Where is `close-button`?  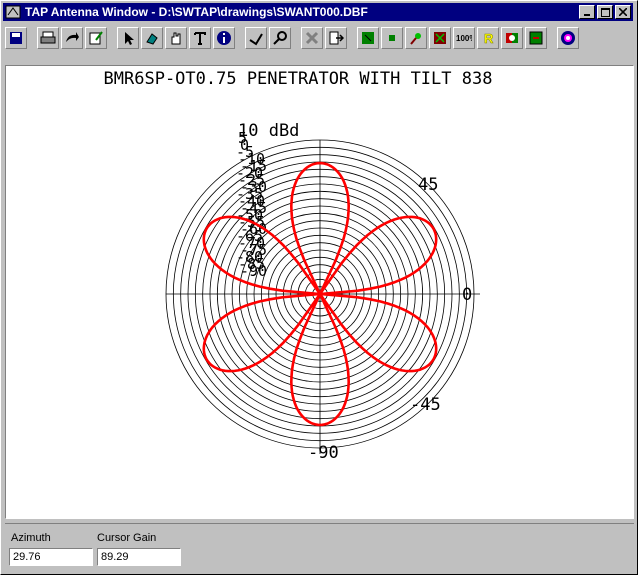
close-button is located at coordinates (623, 12).